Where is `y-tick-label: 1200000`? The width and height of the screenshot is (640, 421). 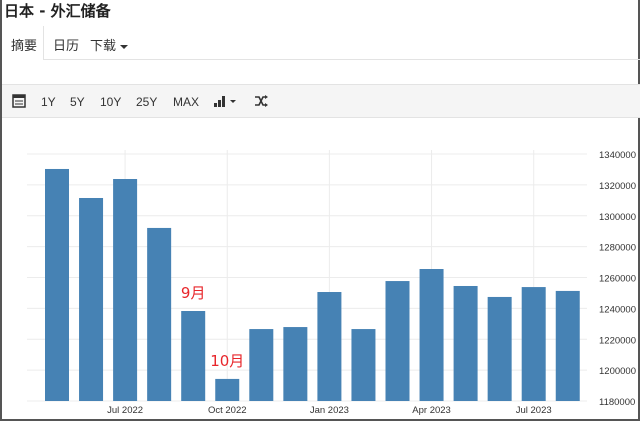
y-tick-label: 1200000 is located at coordinates (617, 371).